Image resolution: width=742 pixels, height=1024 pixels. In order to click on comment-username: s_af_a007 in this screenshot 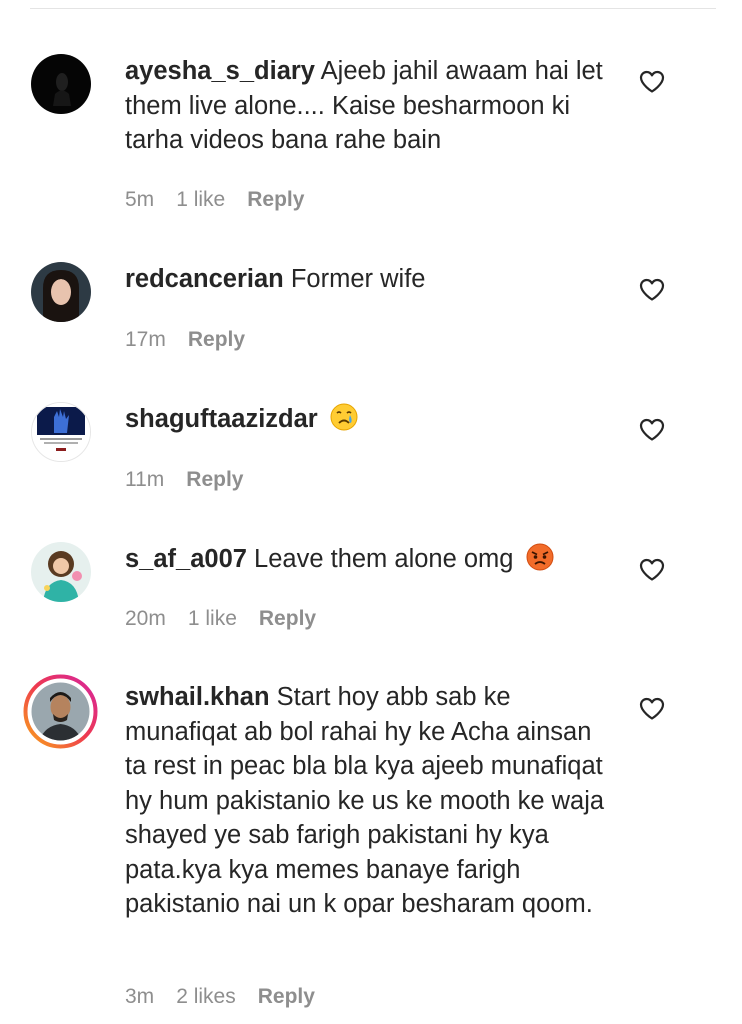, I will do `click(186, 559)`.